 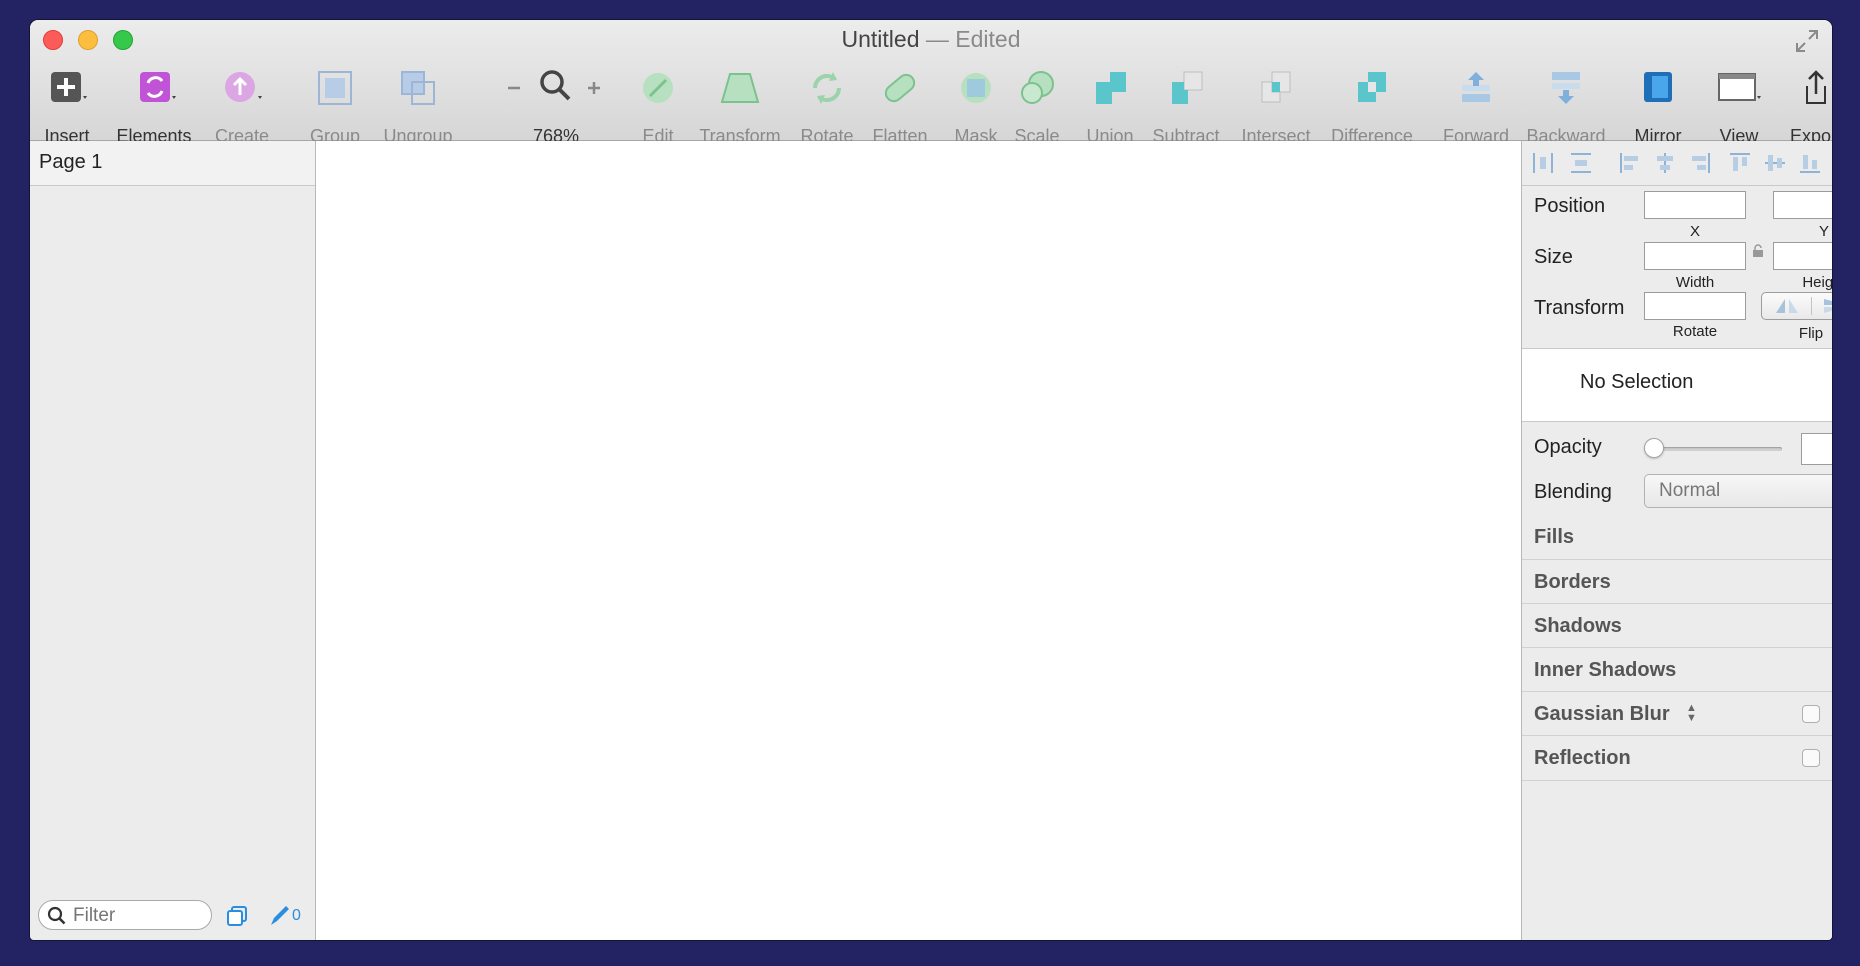 What do you see at coordinates (1694, 231) in the screenshot?
I see `x-caption: X` at bounding box center [1694, 231].